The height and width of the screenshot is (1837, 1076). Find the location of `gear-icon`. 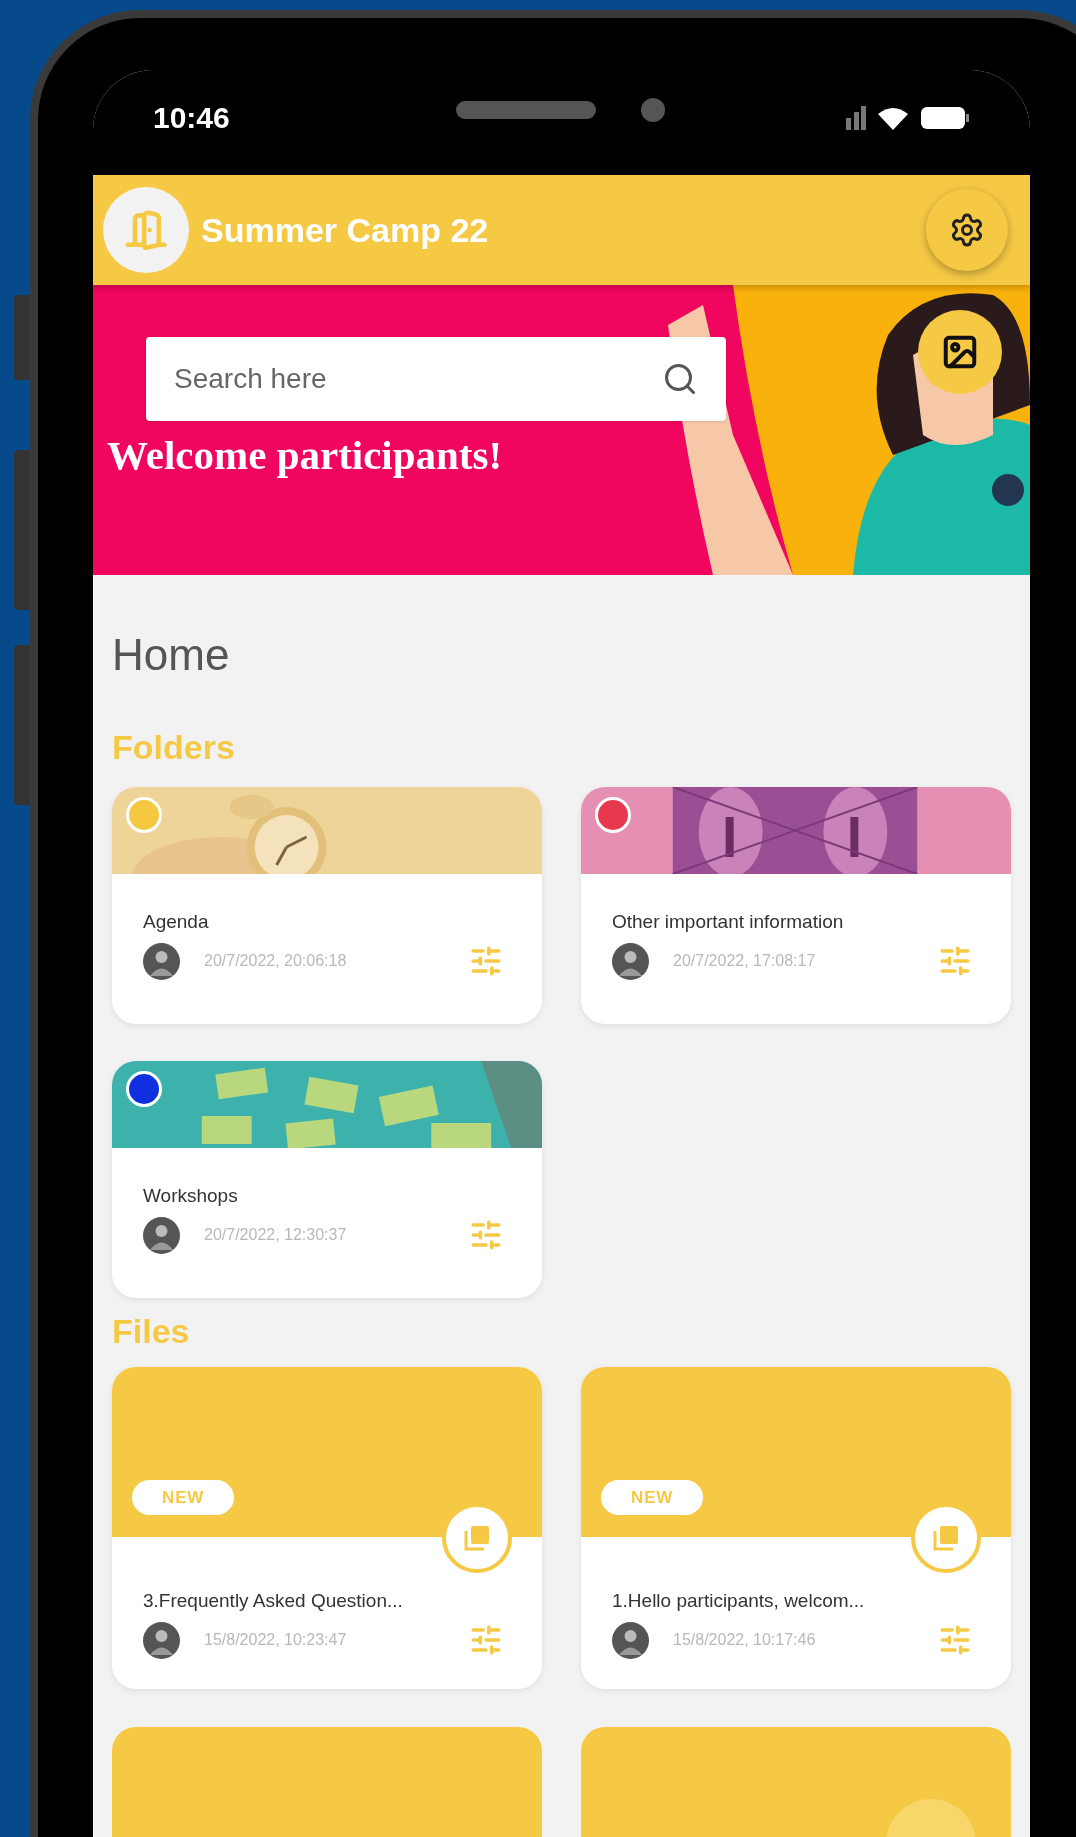

gear-icon is located at coordinates (967, 230).